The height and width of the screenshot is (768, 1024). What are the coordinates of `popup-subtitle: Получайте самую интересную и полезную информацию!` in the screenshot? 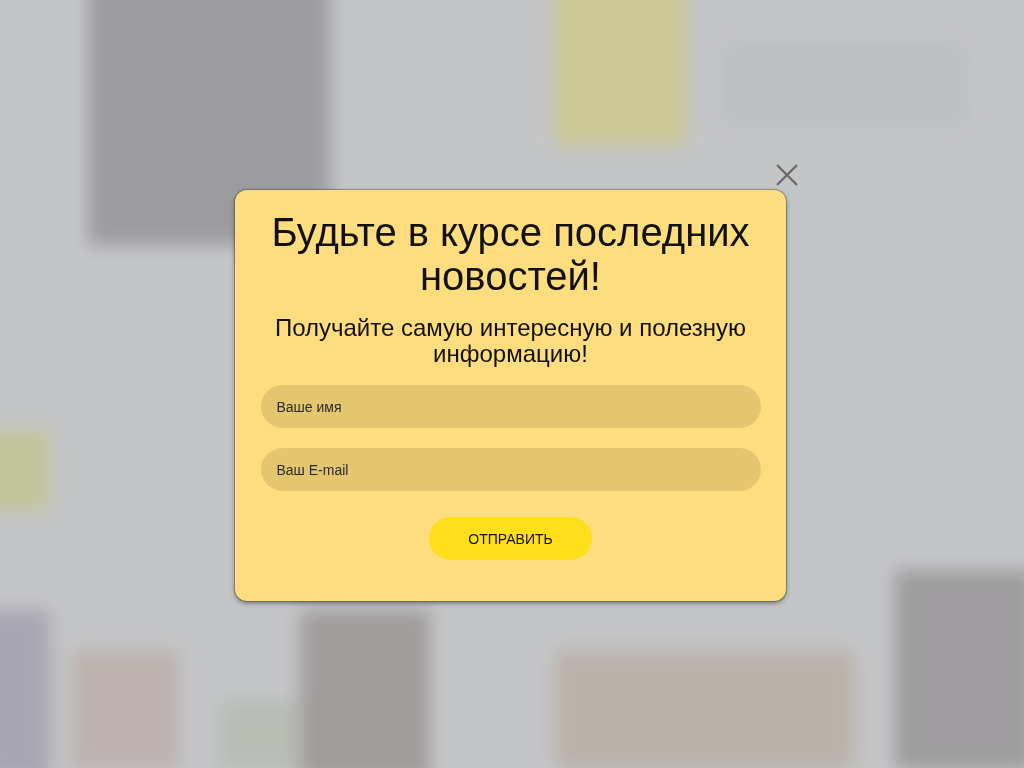 It's located at (510, 341).